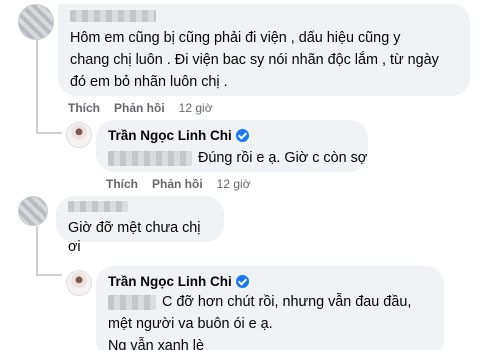  Describe the element at coordinates (134, 237) in the screenshot. I see `comment-text: Giờ đỡ mệt chưa chị ơi` at that location.